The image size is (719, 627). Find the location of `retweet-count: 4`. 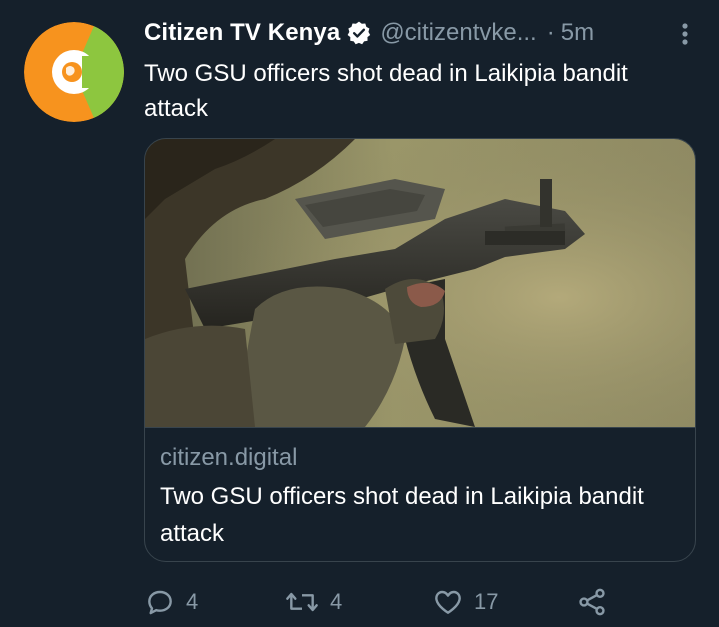

retweet-count: 4 is located at coordinates (336, 601).